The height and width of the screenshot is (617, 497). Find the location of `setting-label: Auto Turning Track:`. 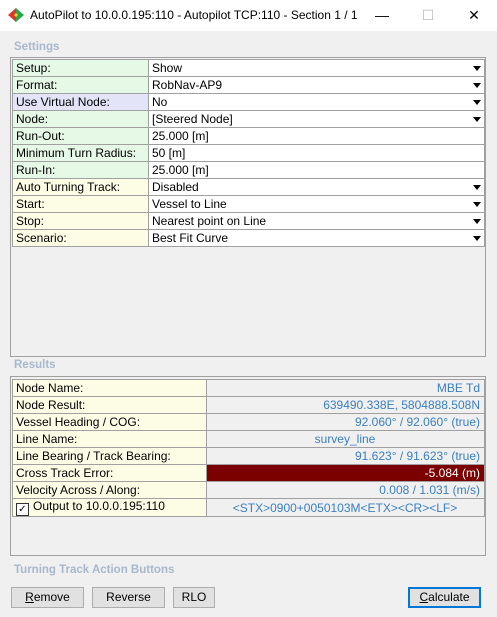

setting-label: Auto Turning Track: is located at coordinates (80, 187).